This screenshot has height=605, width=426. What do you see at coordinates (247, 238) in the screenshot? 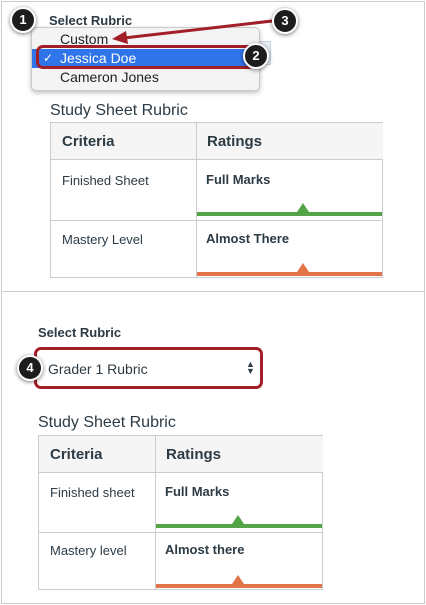
I see `rating-cell: Almost There` at bounding box center [247, 238].